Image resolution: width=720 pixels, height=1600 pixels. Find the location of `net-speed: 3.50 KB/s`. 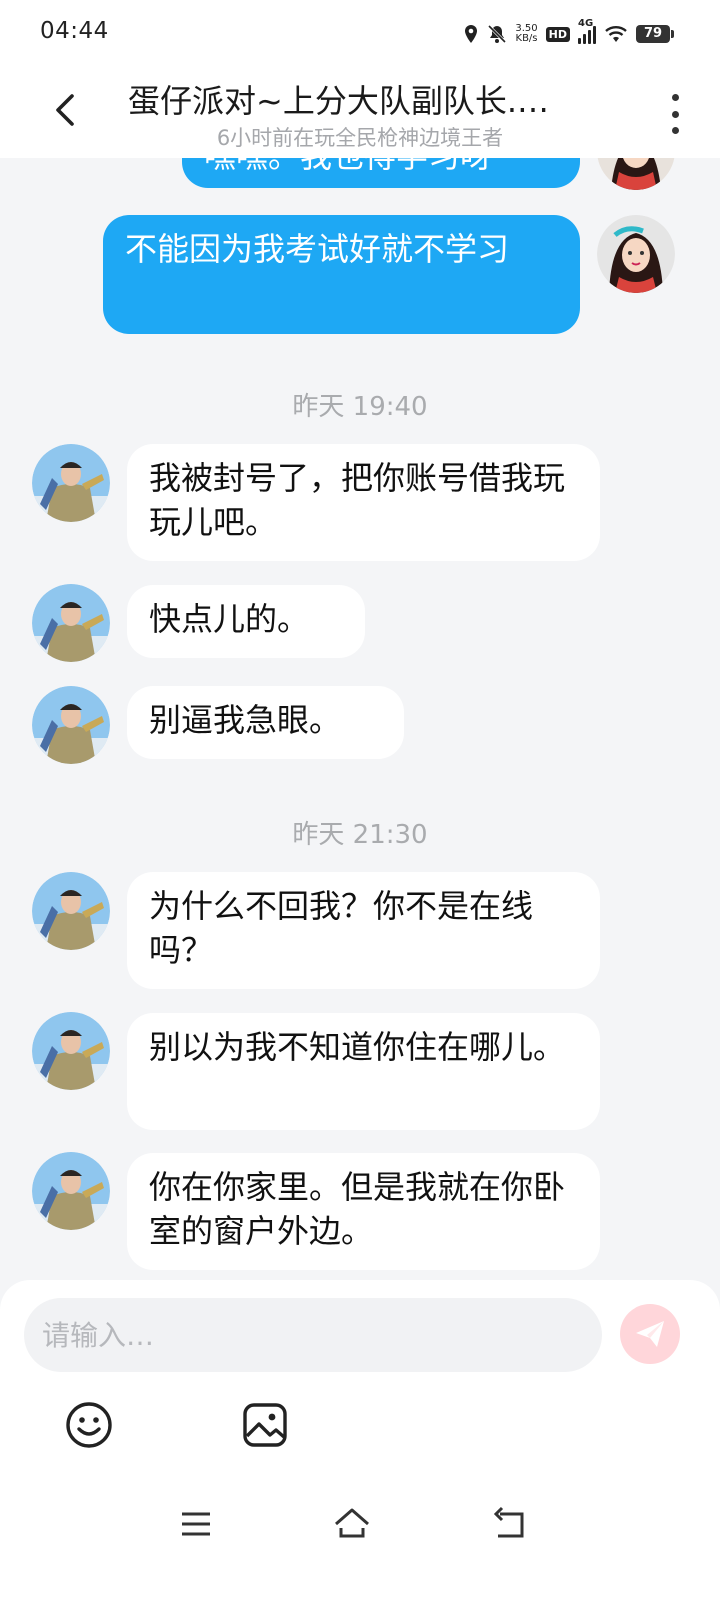

net-speed: 3.50 KB/s is located at coordinates (526, 34).